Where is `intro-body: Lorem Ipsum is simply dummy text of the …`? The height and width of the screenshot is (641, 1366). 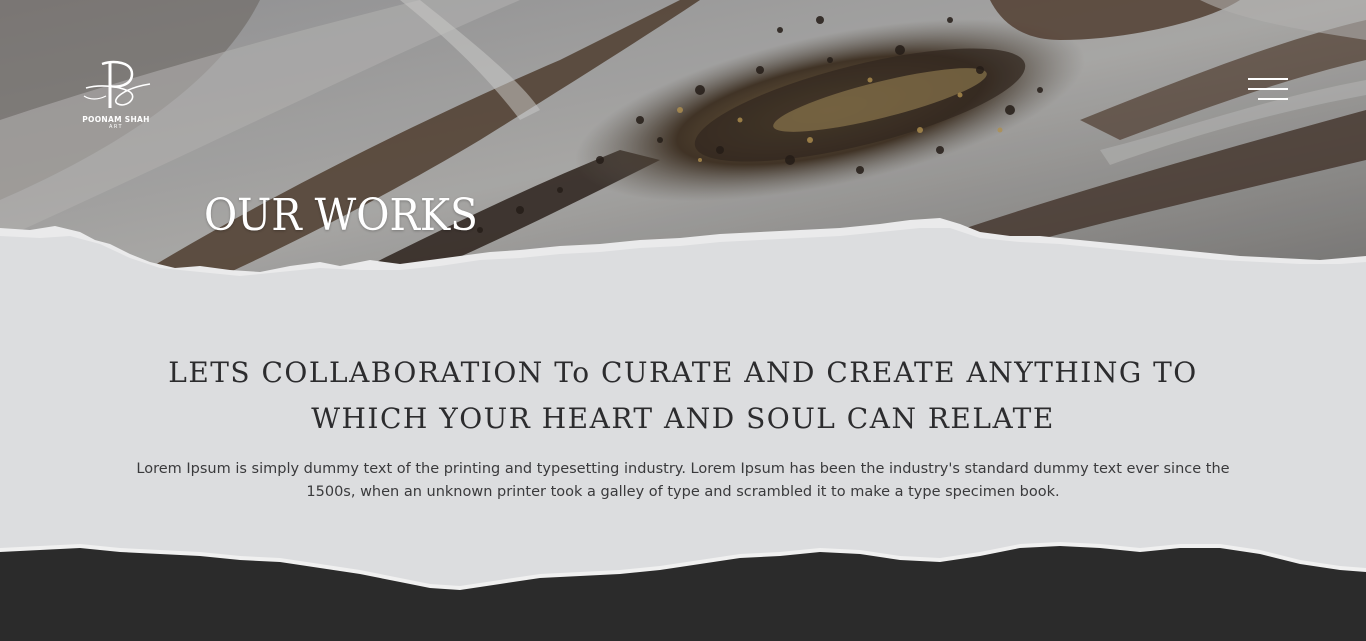
intro-body: Lorem Ipsum is simply dummy text of the … is located at coordinates (683, 480).